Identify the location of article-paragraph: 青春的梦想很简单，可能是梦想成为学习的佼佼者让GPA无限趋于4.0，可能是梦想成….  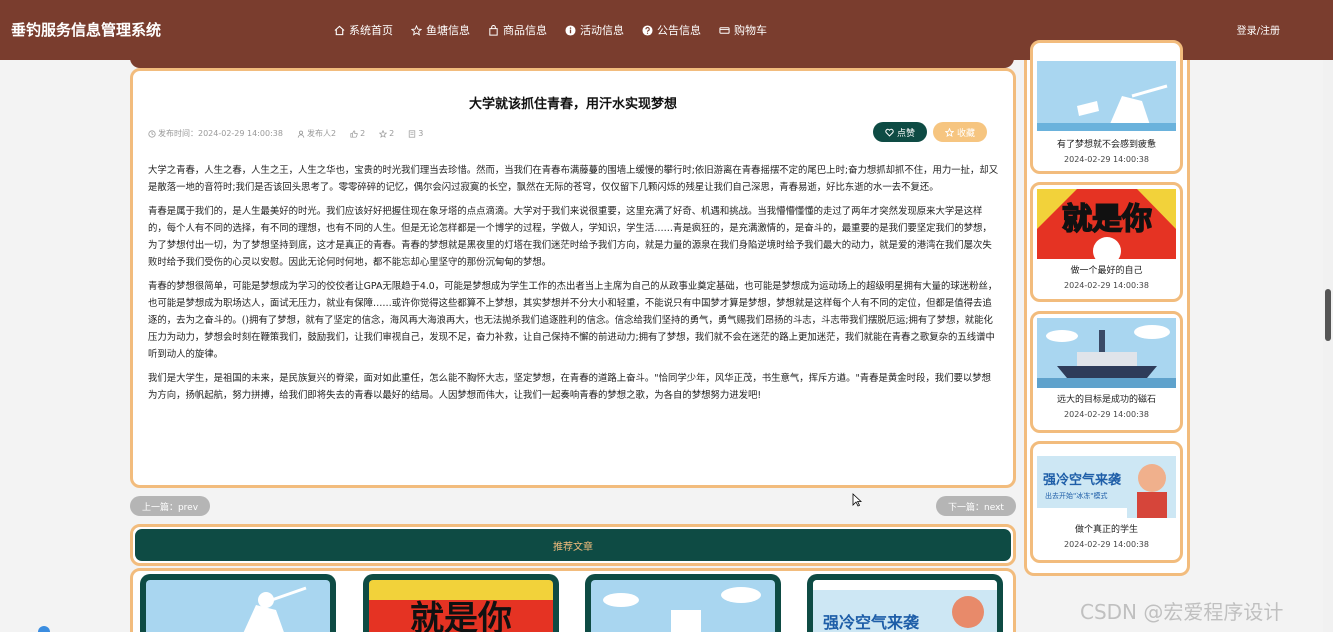
(573, 320).